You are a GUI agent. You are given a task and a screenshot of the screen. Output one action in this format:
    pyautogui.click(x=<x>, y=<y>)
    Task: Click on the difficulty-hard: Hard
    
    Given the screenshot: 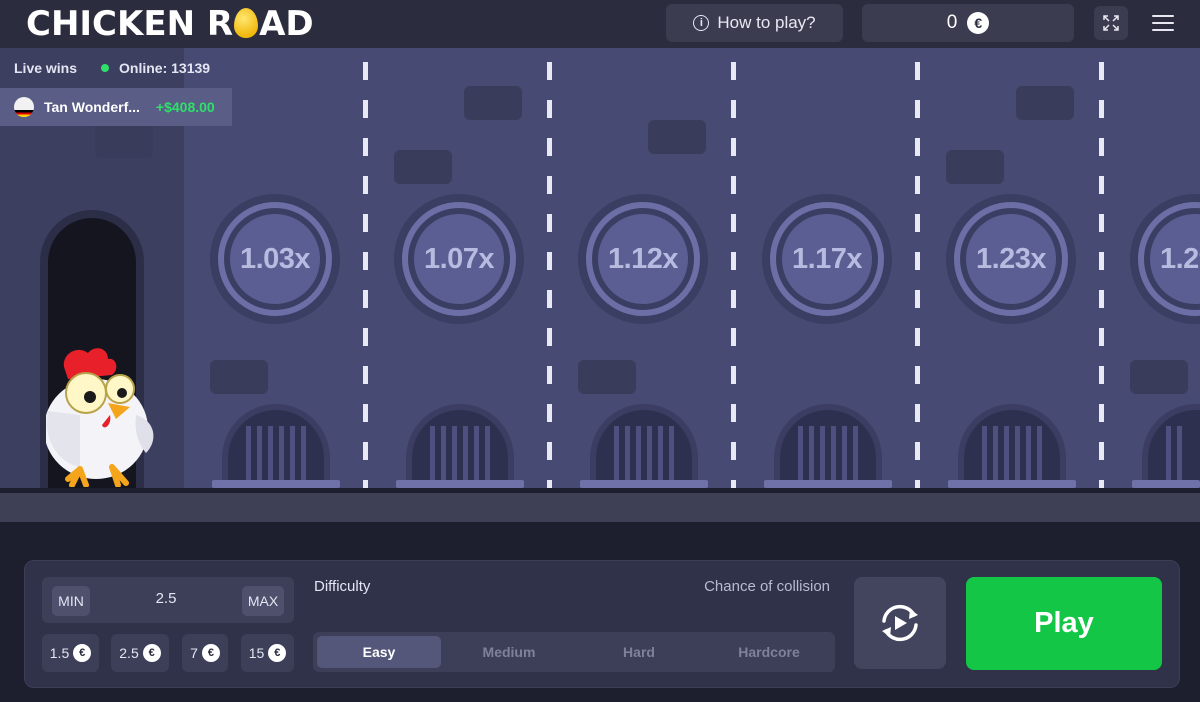 What is the action you would take?
    pyautogui.click(x=639, y=652)
    